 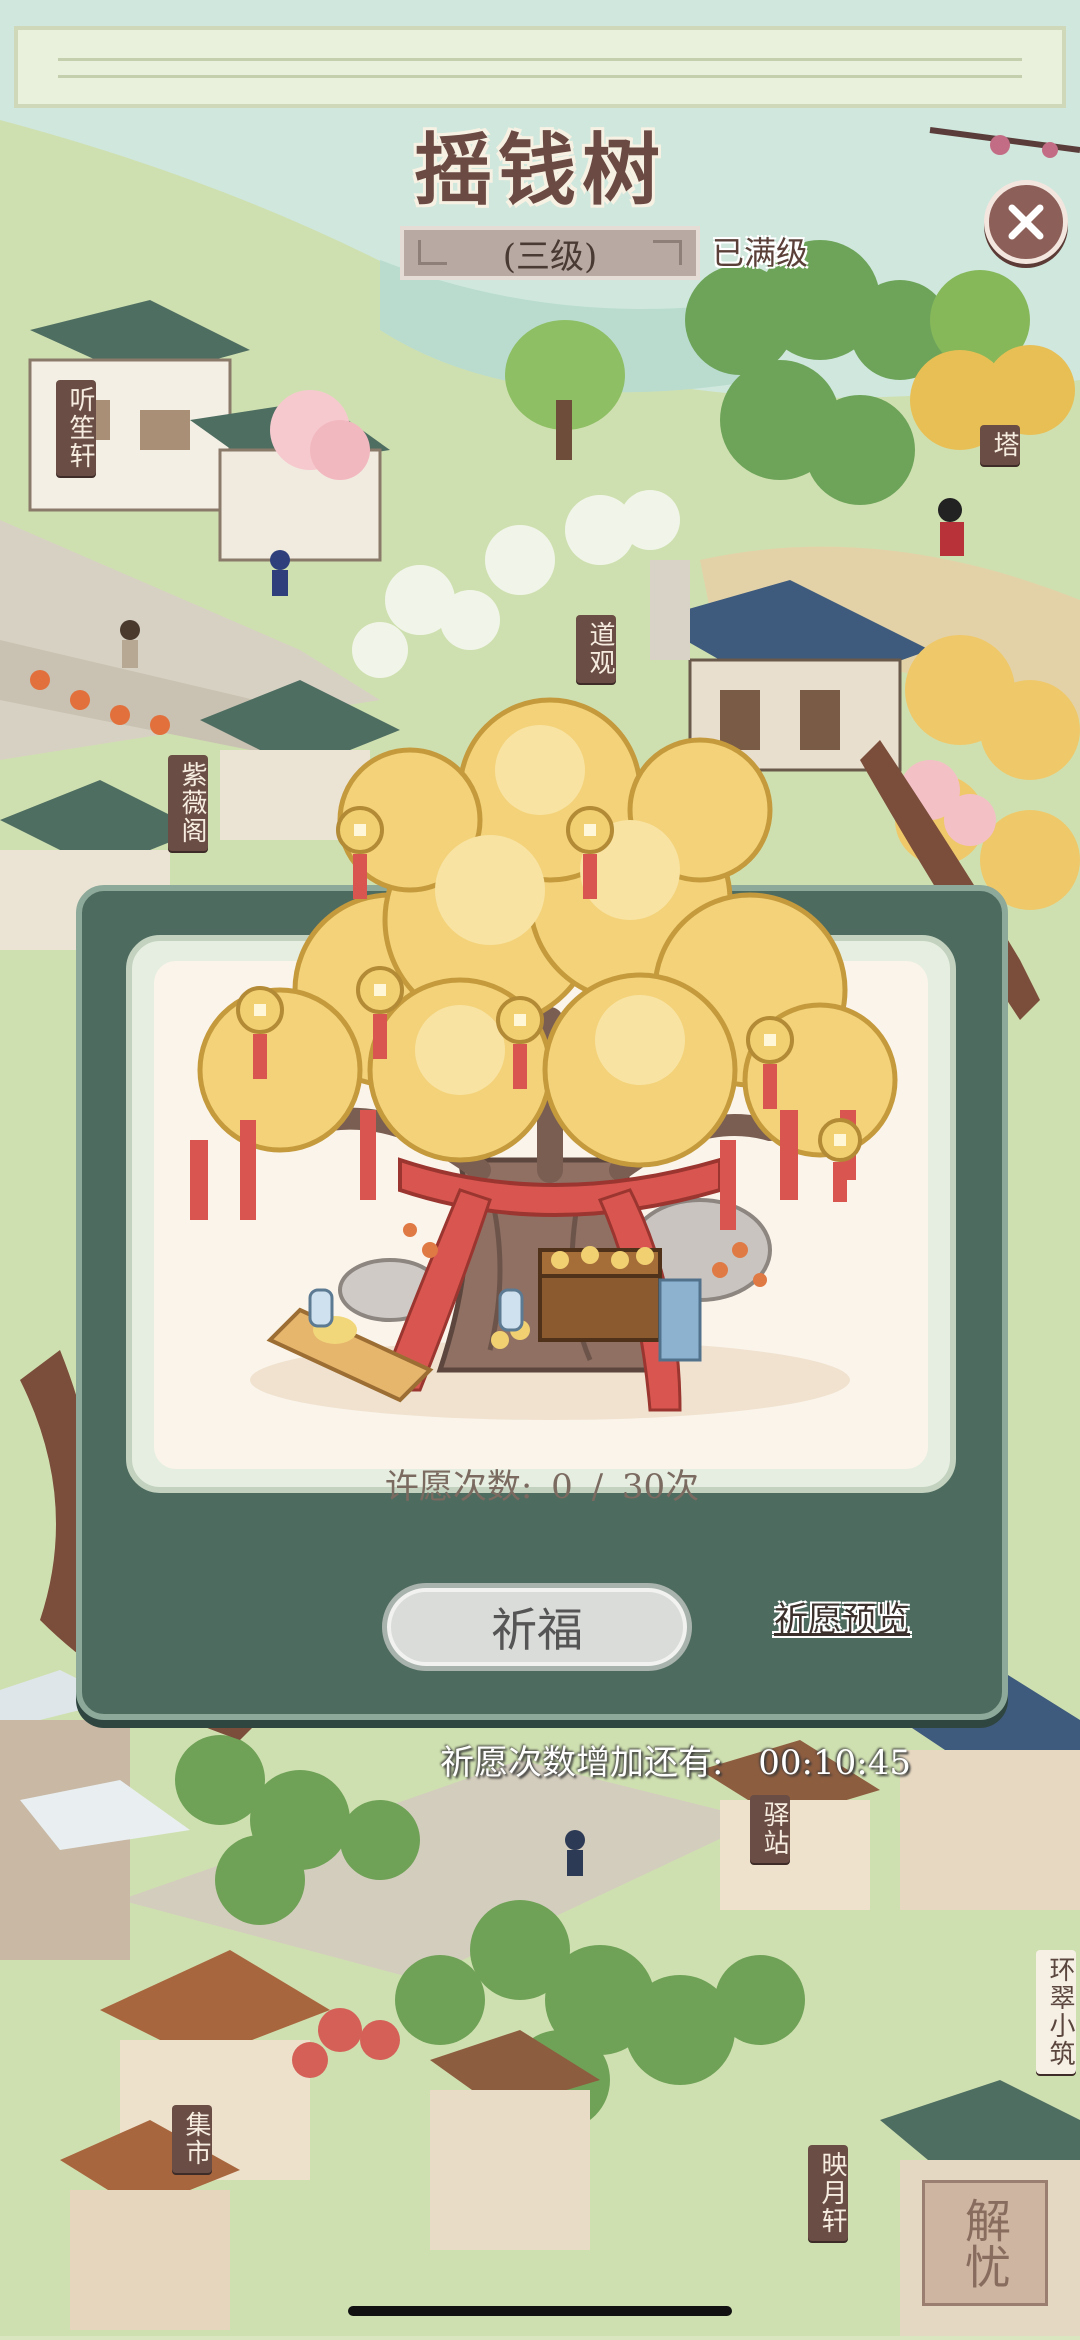 What do you see at coordinates (550, 256) in the screenshot?
I see `level-label: (三级)` at bounding box center [550, 256].